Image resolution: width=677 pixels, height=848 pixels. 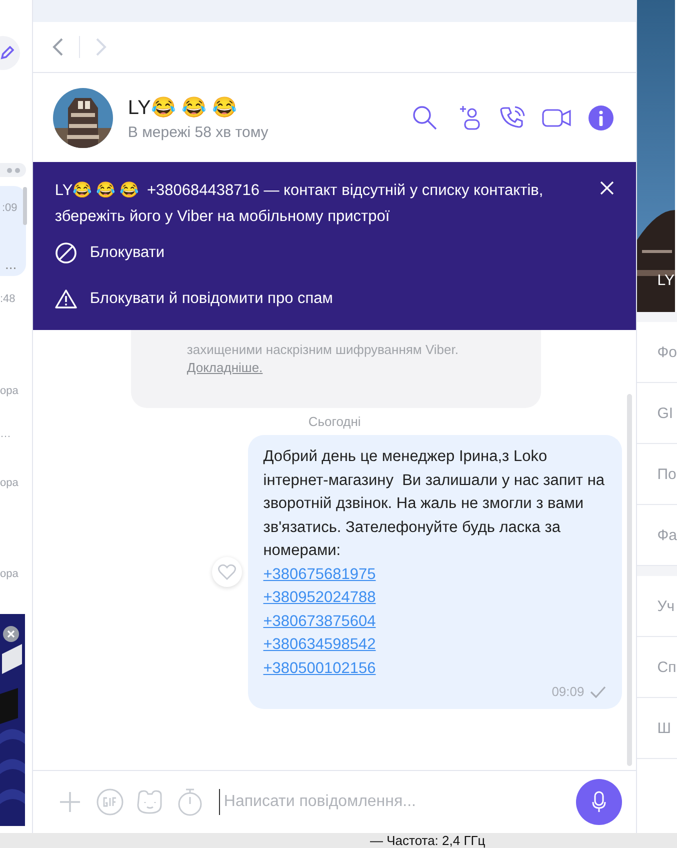 I want to click on info-icon, so click(x=601, y=117).